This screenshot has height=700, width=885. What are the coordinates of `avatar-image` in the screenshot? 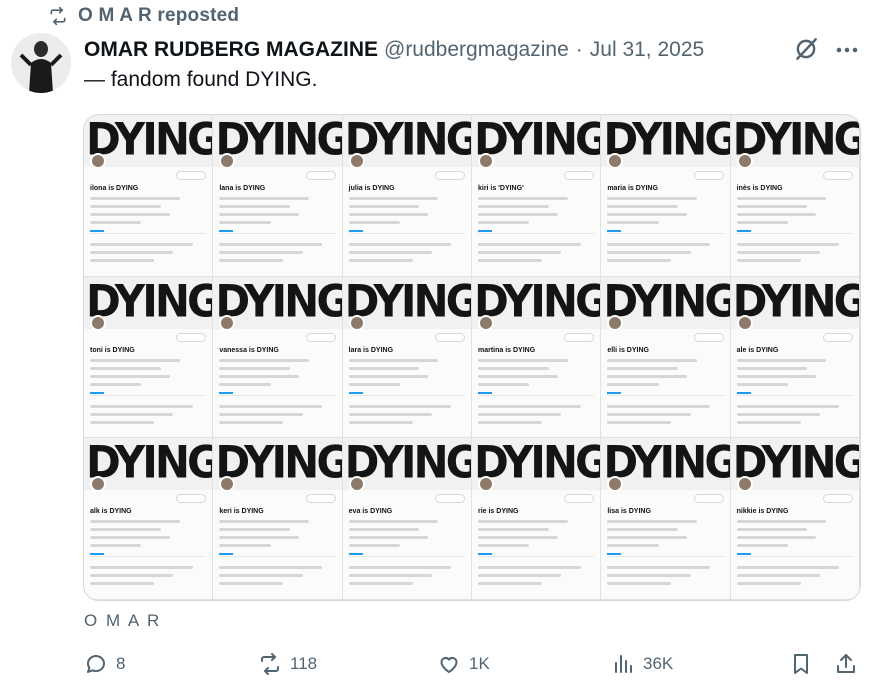 It's located at (41, 63).